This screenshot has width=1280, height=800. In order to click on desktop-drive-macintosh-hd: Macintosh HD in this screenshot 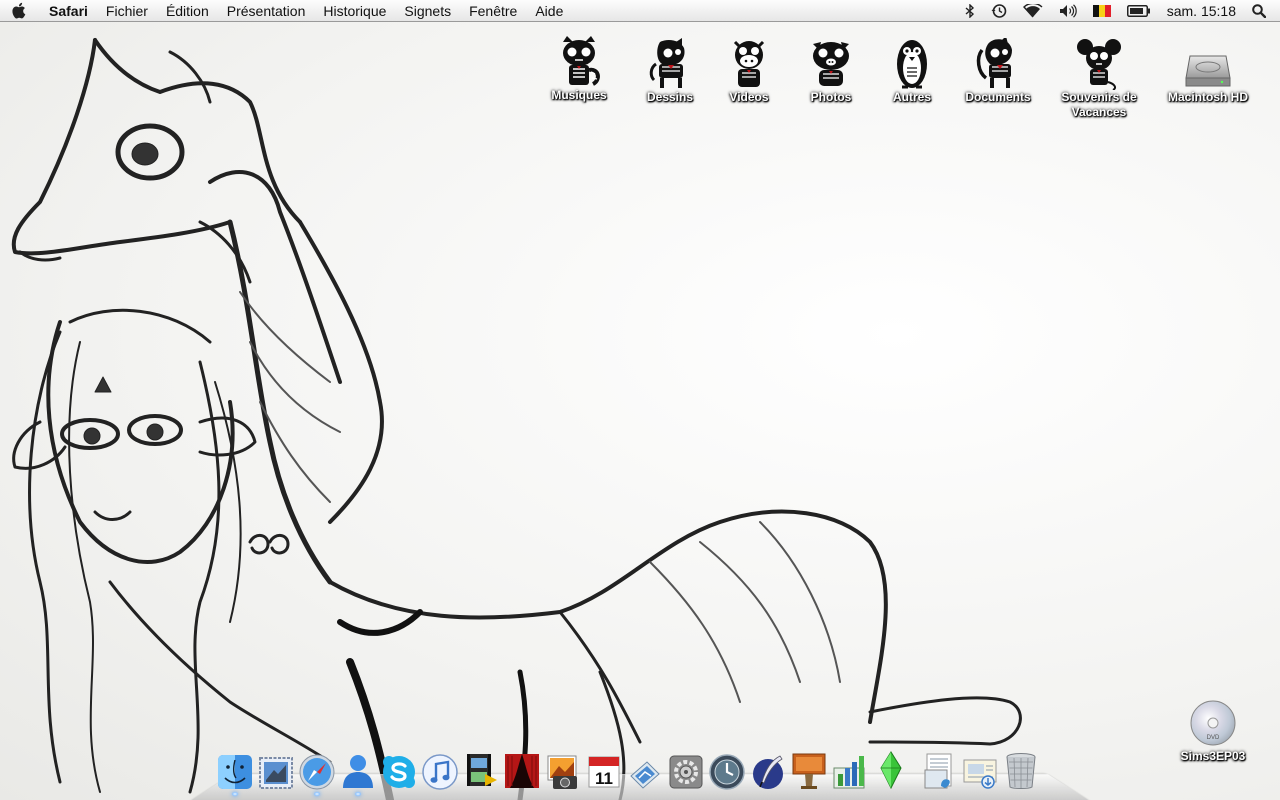, I will do `click(1208, 71)`.